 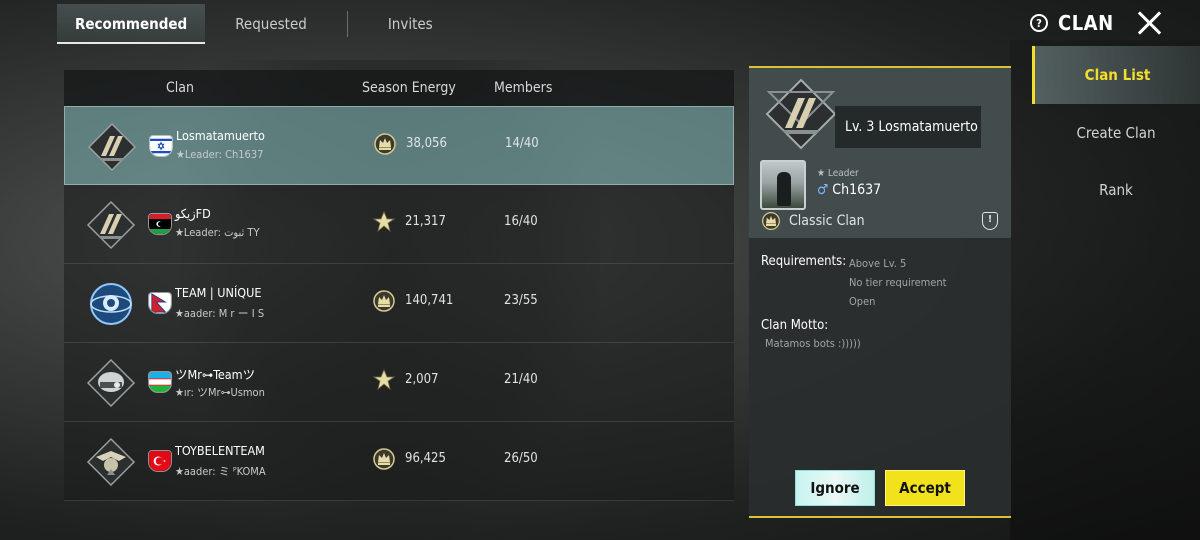 What do you see at coordinates (521, 221) in the screenshot?
I see `members-count: 16/40` at bounding box center [521, 221].